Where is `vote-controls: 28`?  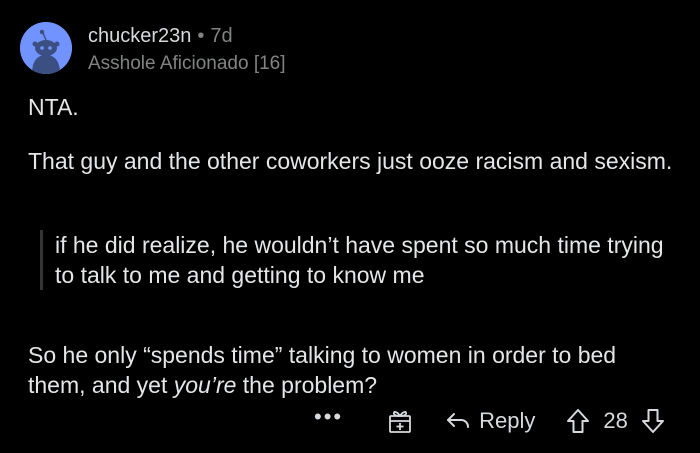 vote-controls: 28 is located at coordinates (615, 421).